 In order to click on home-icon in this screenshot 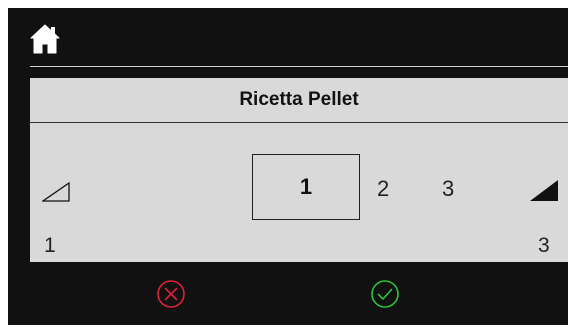, I will do `click(45, 39)`.